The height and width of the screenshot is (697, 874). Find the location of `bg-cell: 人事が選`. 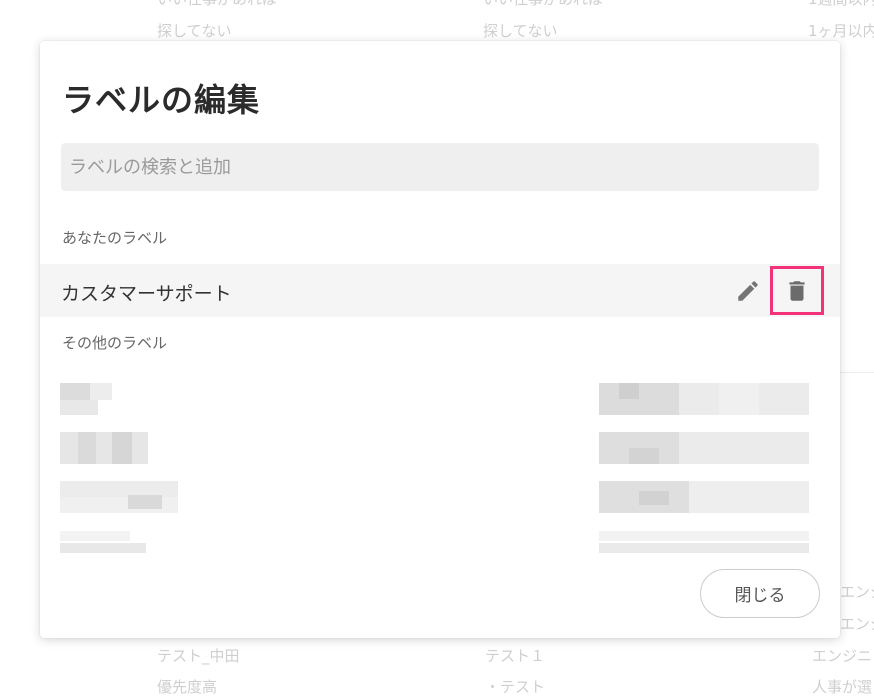

bg-cell: 人事が選 is located at coordinates (842, 687).